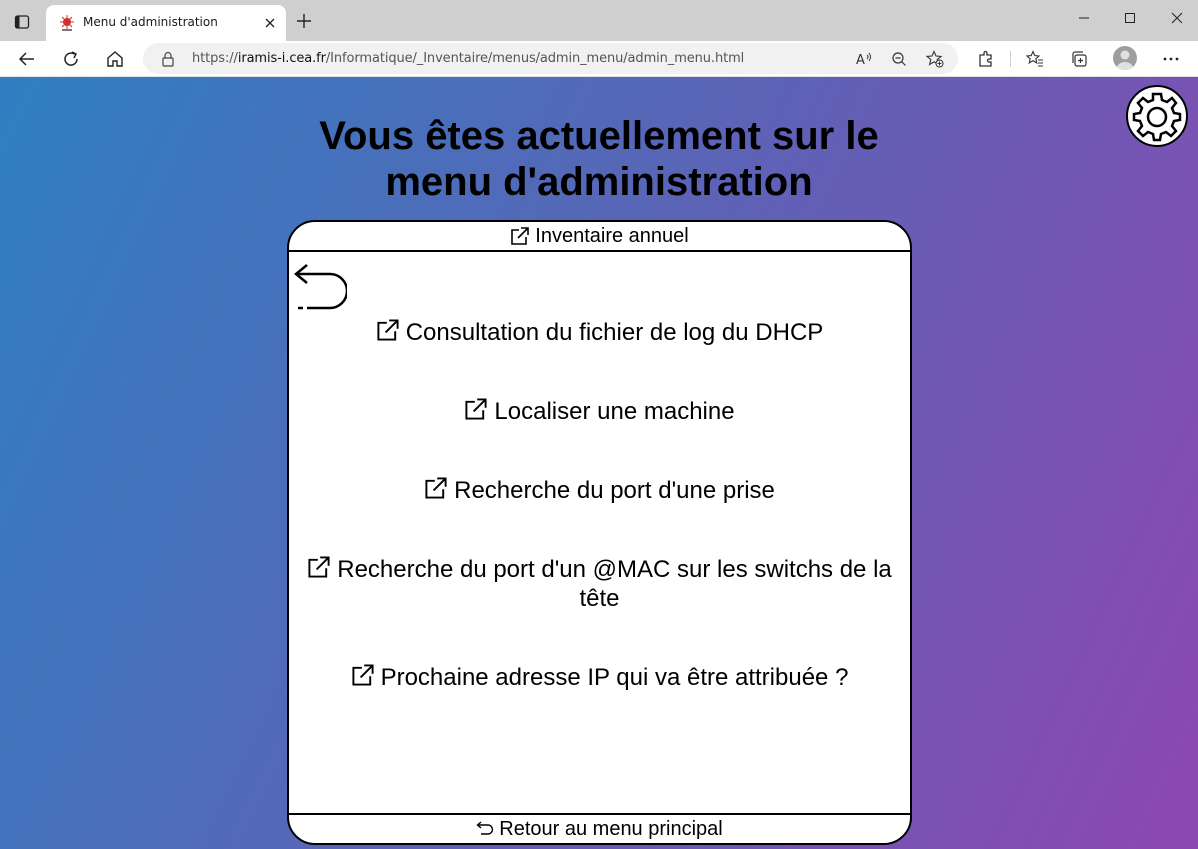 This screenshot has width=1198, height=849. Describe the element at coordinates (1125, 58) in the screenshot. I see `profile-avatar` at that location.